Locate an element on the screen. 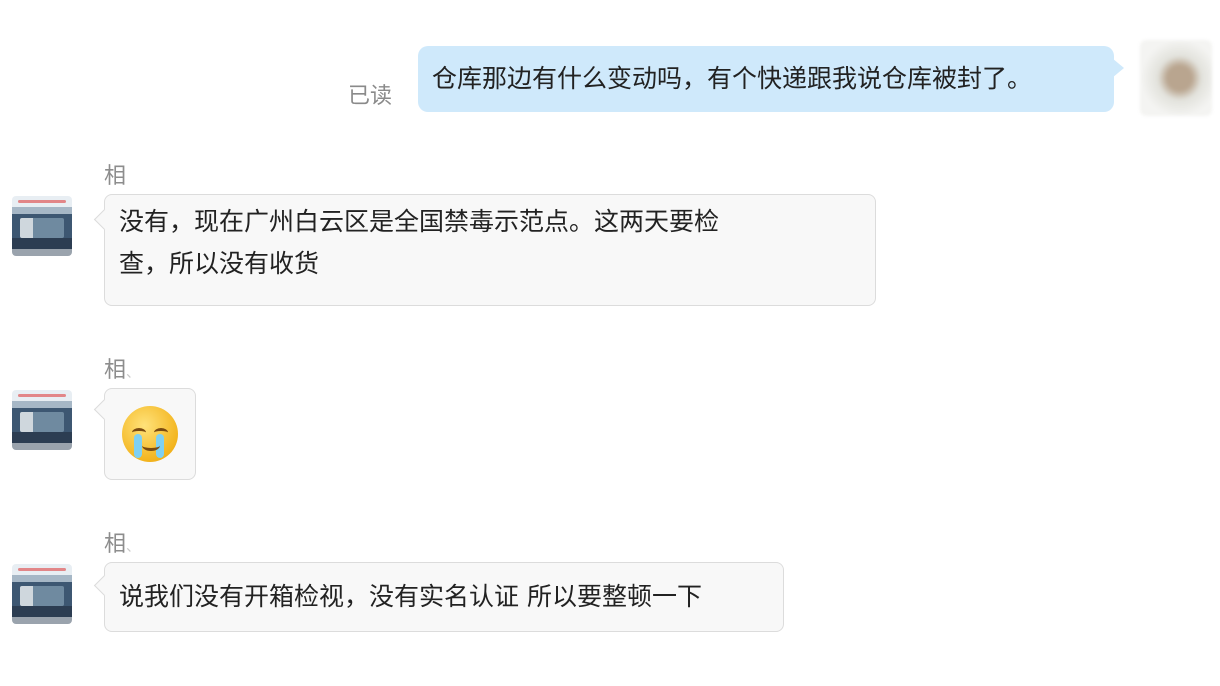  incoming-emoji-bubble is located at coordinates (150, 434).